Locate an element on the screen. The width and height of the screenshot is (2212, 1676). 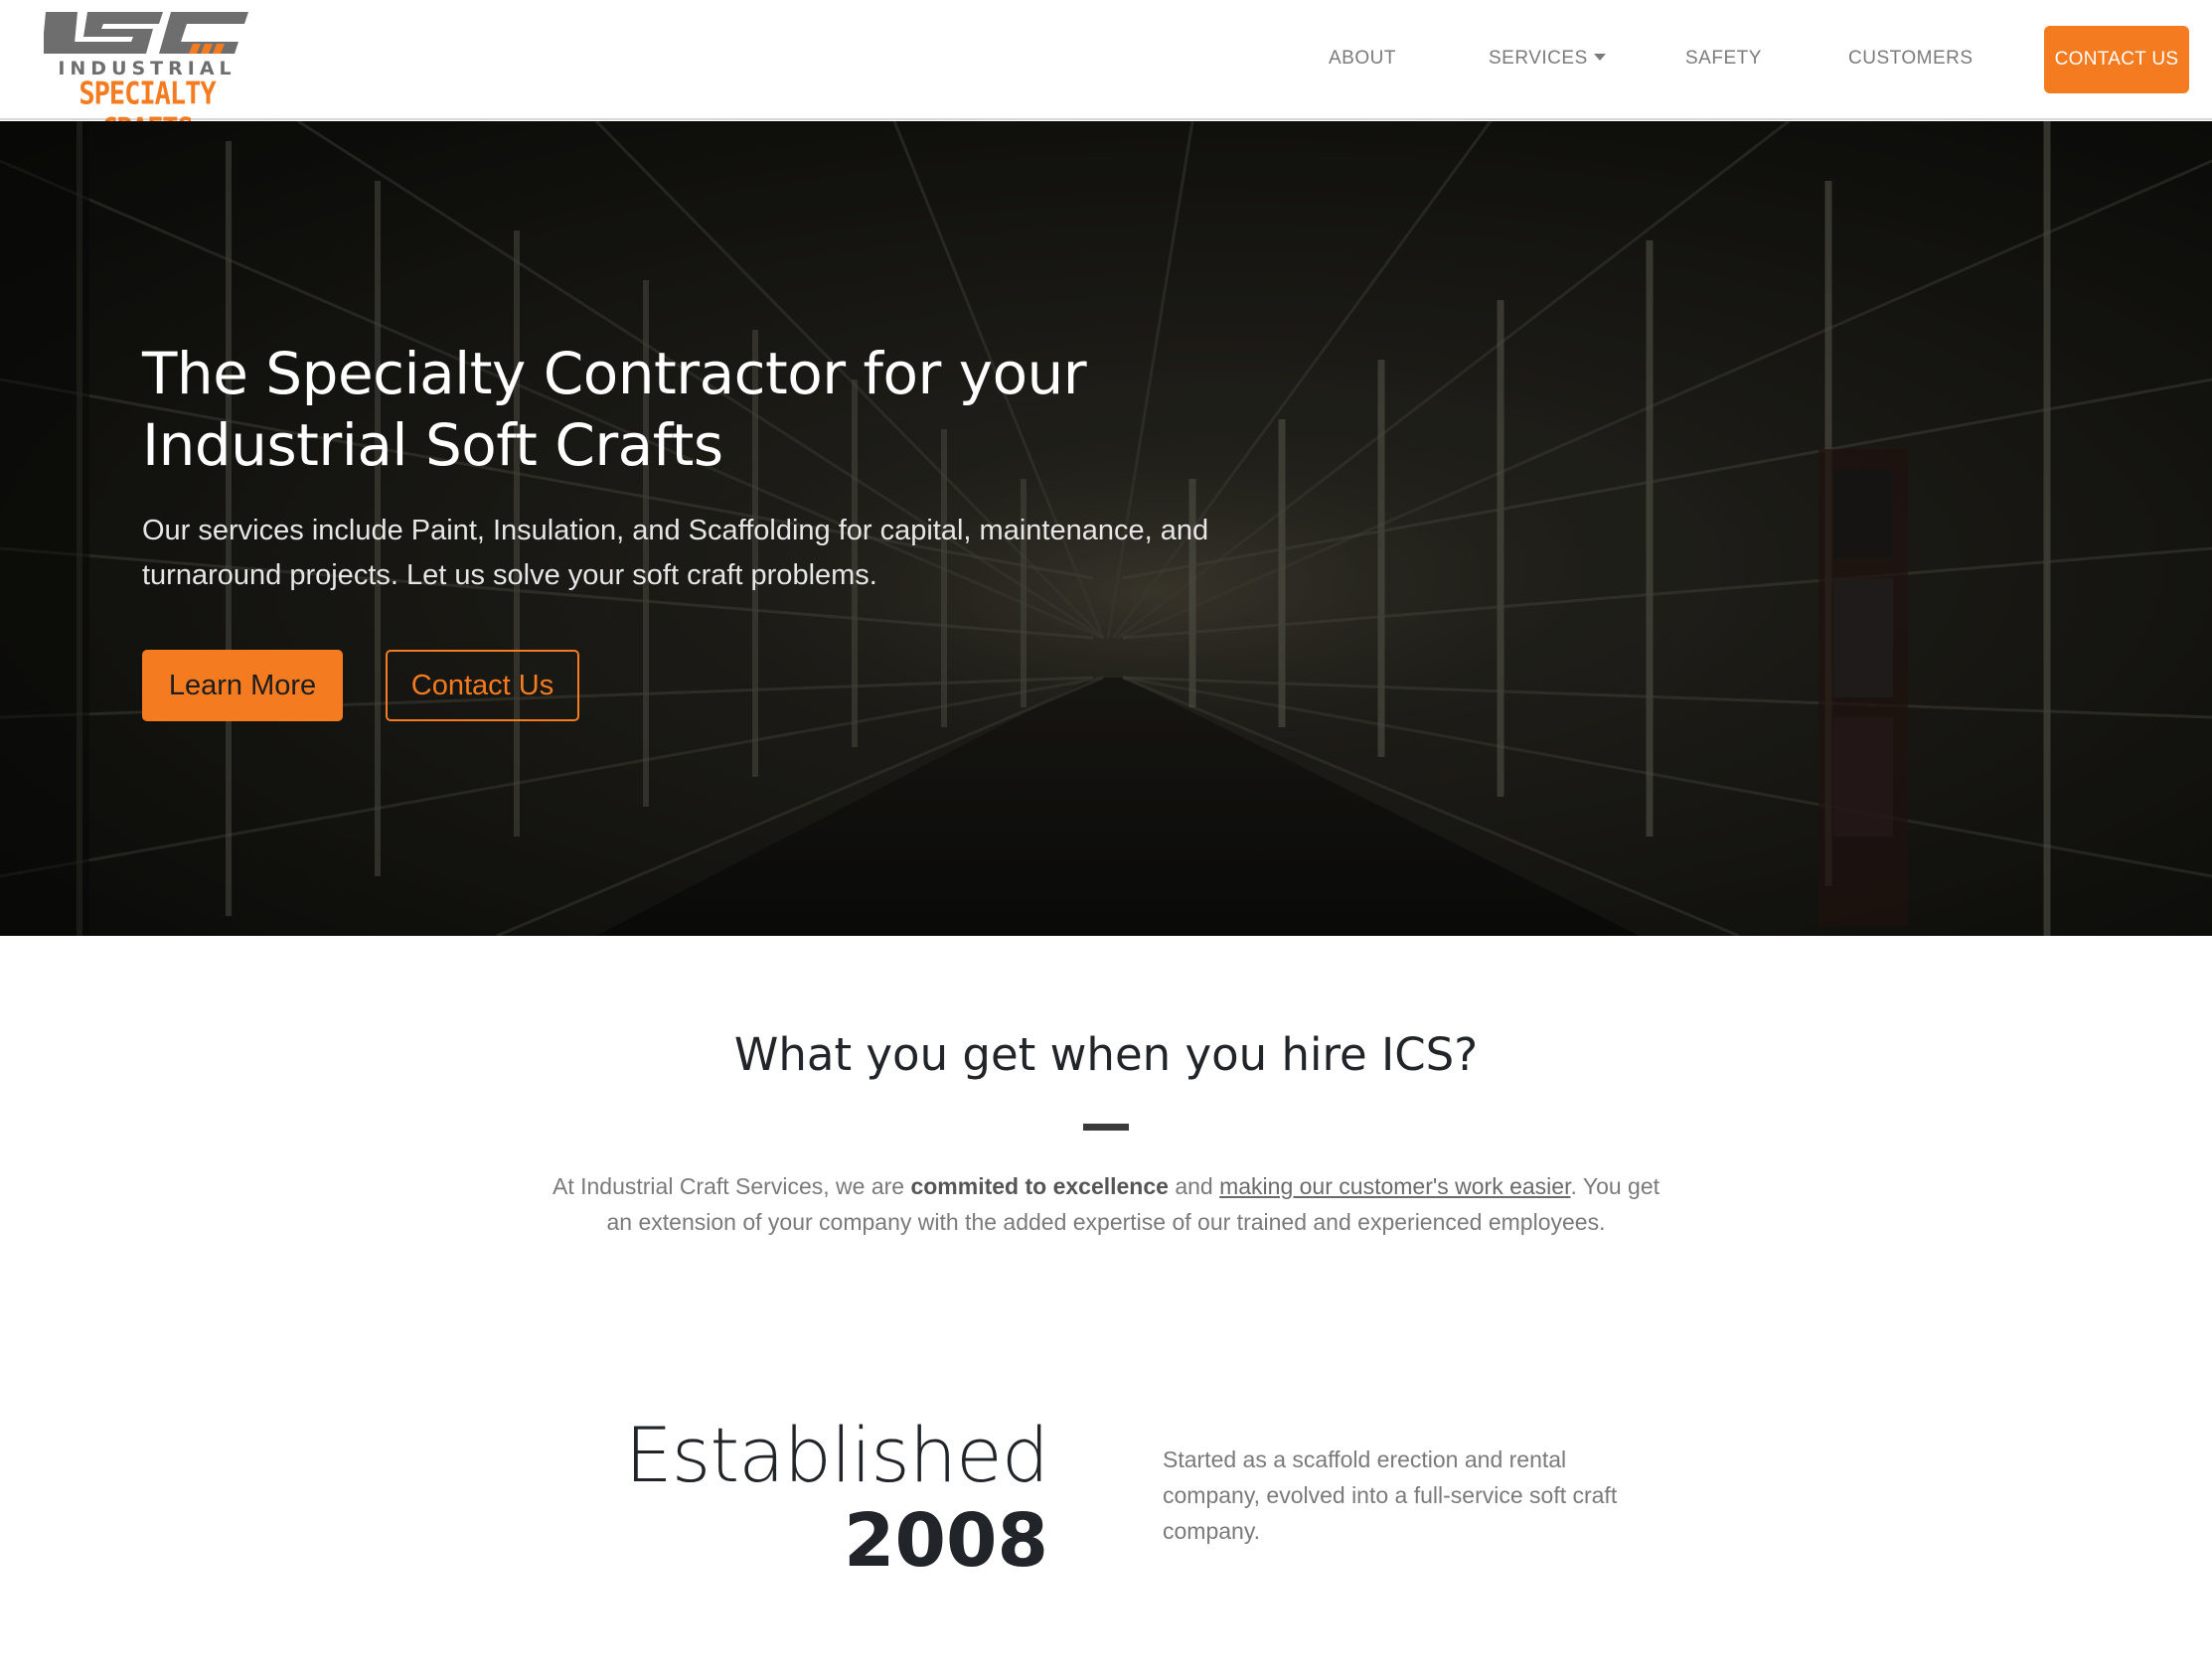
nav-about: ABOUT is located at coordinates (1362, 59).